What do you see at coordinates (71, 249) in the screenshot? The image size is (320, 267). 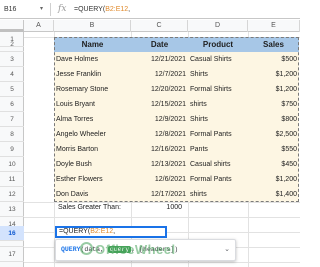 I see `function-name: QUERY` at bounding box center [71, 249].